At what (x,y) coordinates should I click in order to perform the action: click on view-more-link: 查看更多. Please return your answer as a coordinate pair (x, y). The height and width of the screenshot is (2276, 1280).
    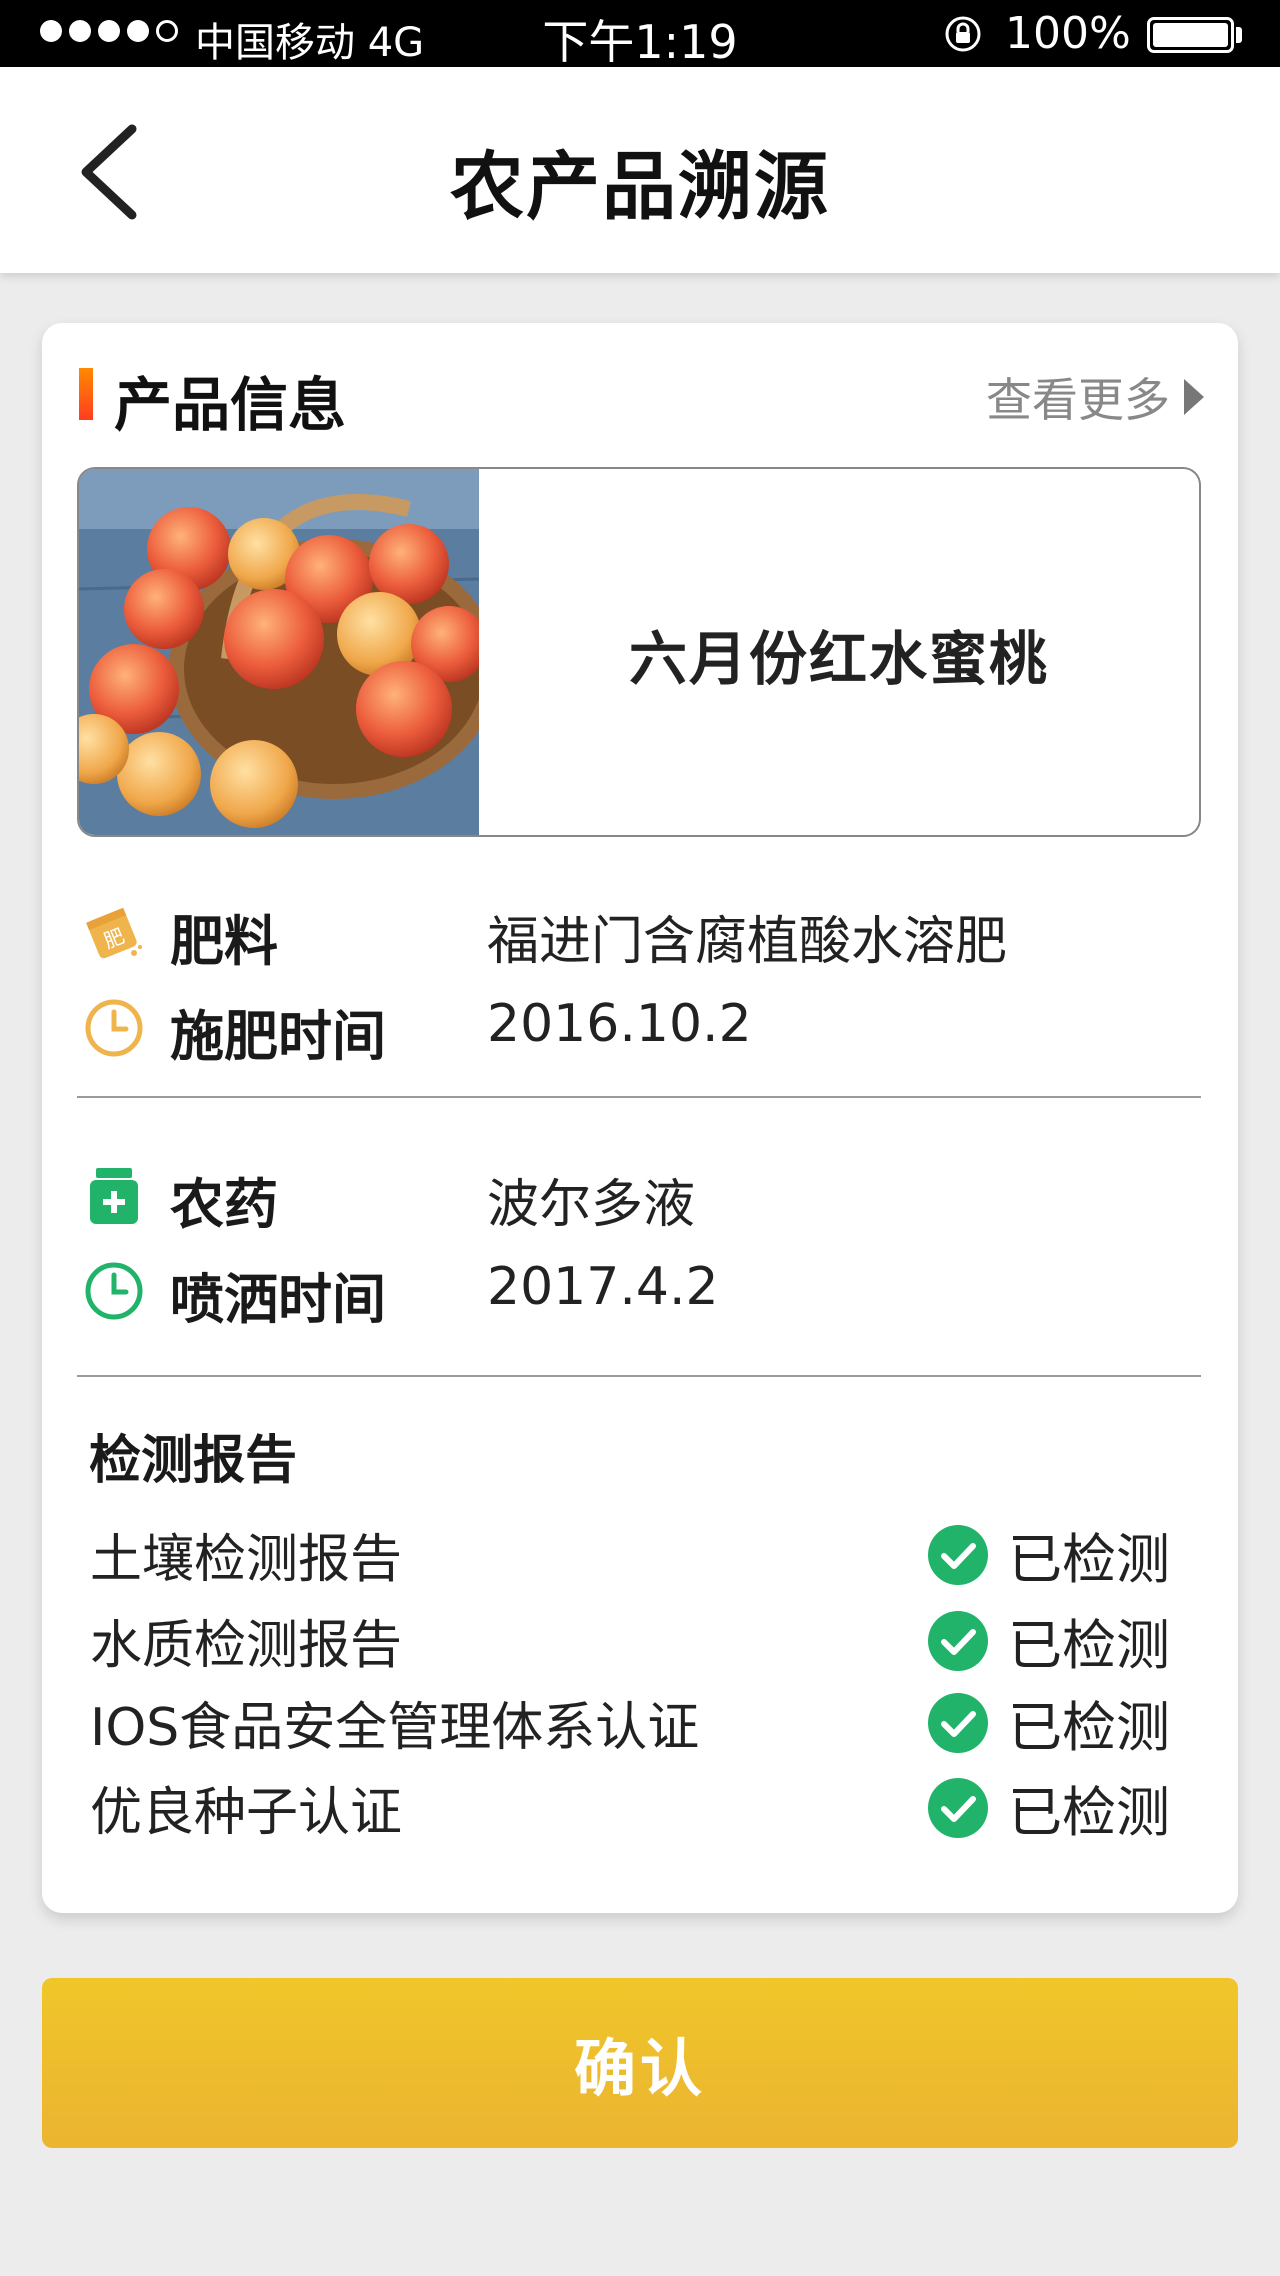
    Looking at the image, I should click on (1095, 397).